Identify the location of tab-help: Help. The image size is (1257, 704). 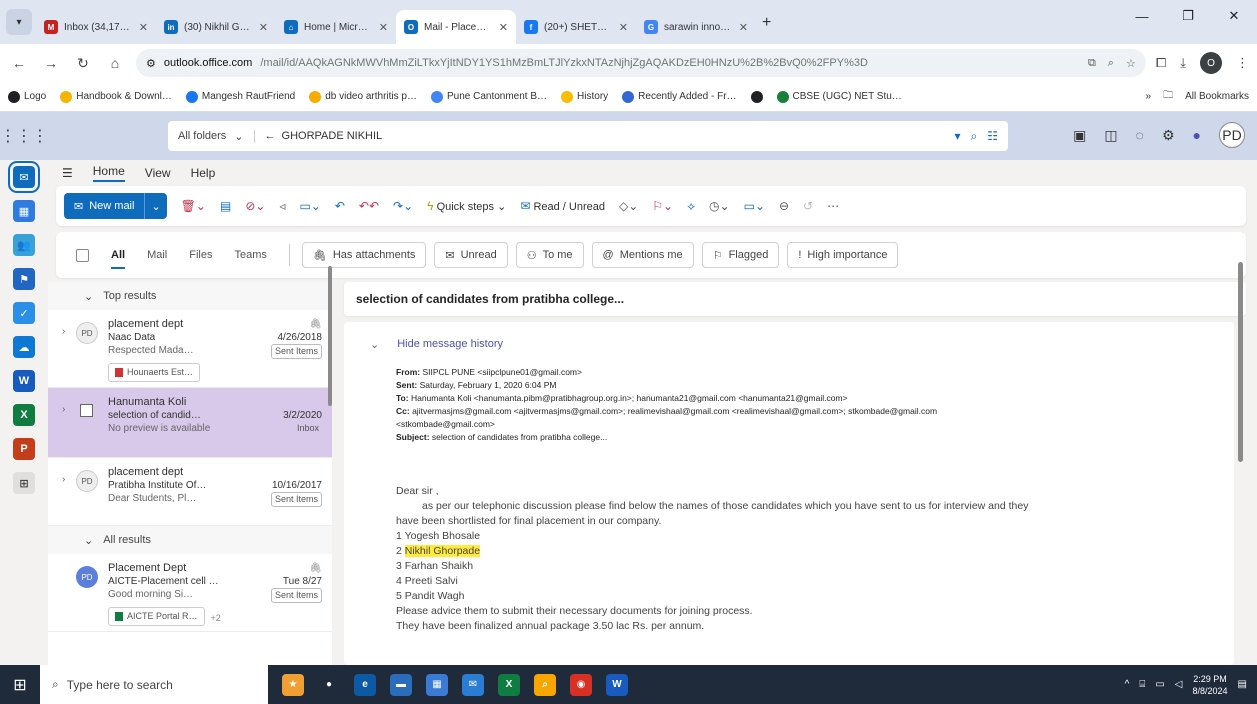
(203, 173).